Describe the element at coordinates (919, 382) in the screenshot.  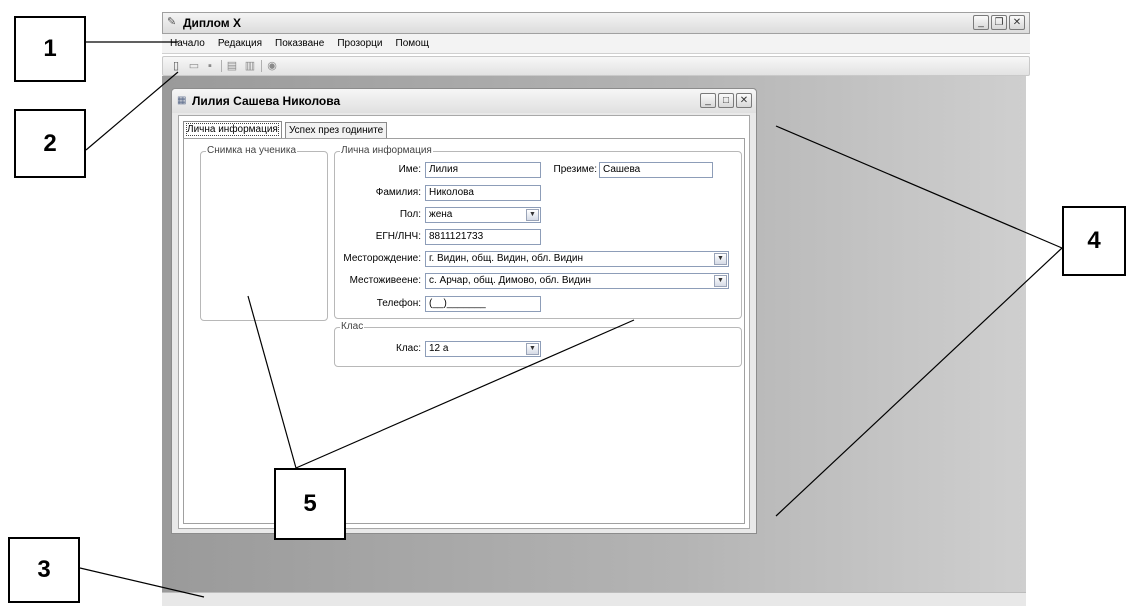
I see `callout-line-4b` at that location.